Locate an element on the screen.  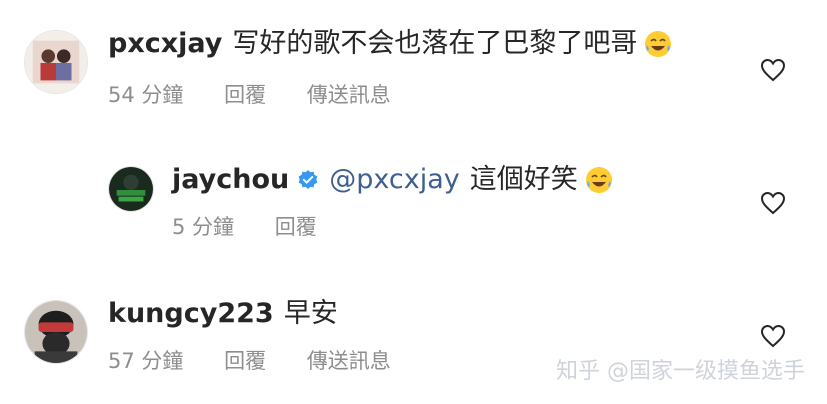
comment-username: kungcy223 is located at coordinates (191, 314).